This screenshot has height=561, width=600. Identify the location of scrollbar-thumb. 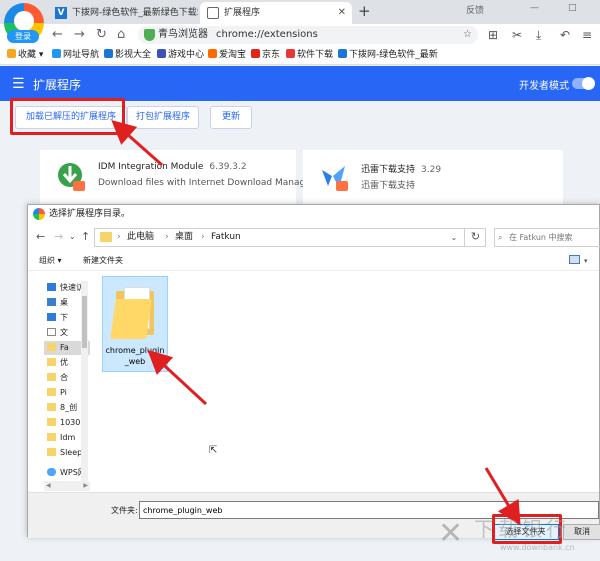
(84, 322).